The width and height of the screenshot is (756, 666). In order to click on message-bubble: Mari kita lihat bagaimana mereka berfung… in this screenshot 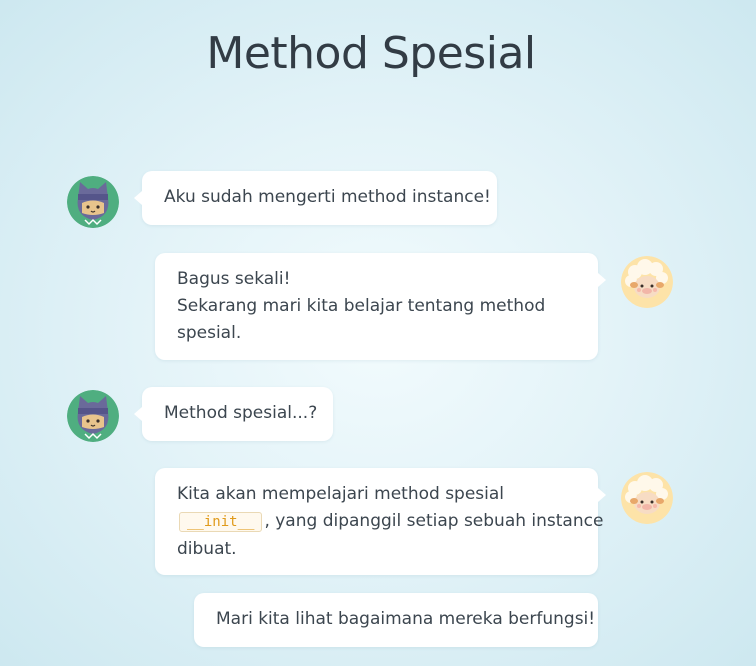, I will do `click(396, 620)`.